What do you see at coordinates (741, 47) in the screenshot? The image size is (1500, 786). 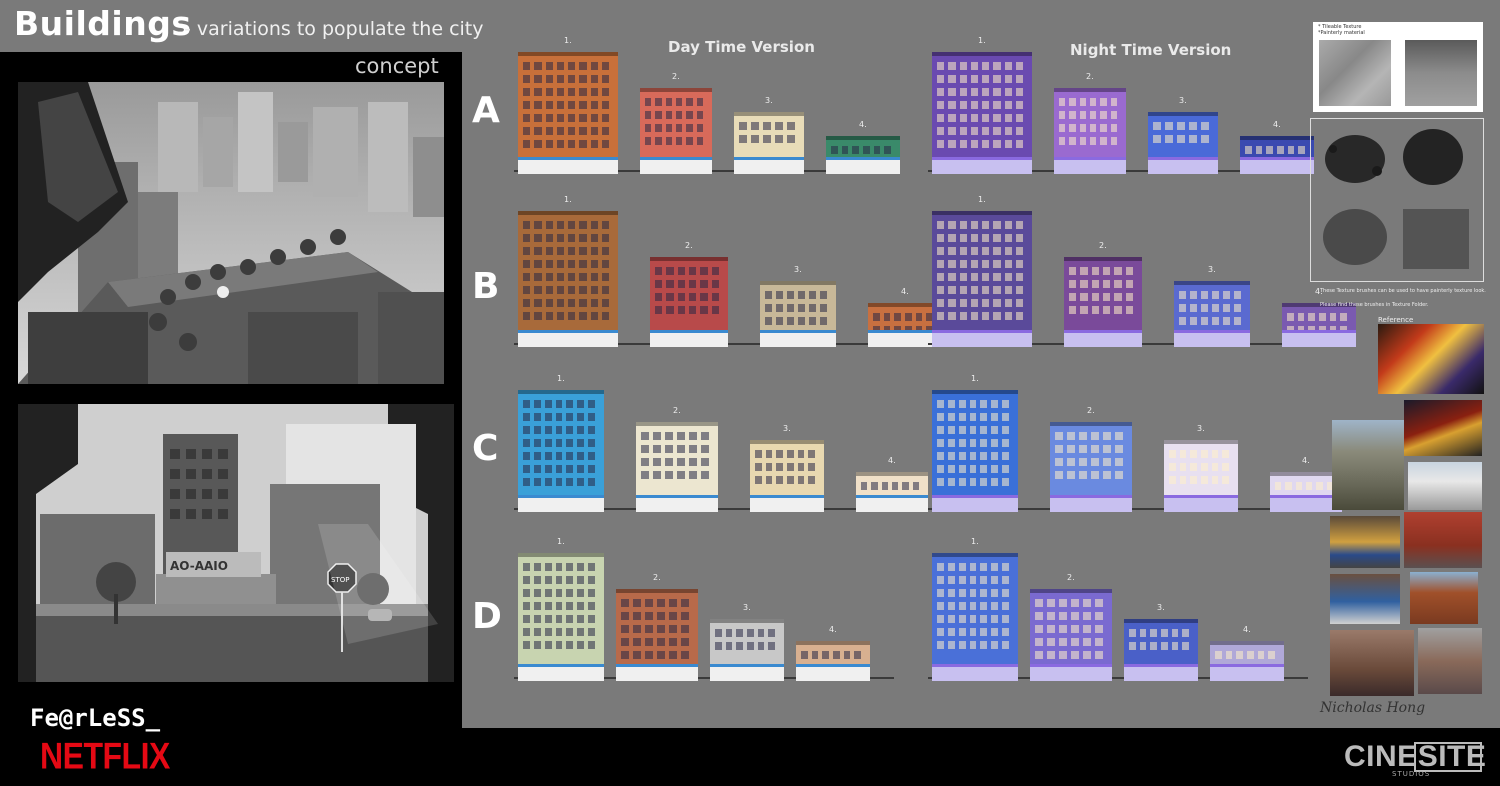 I see `day-version-title: Day Time Version` at bounding box center [741, 47].